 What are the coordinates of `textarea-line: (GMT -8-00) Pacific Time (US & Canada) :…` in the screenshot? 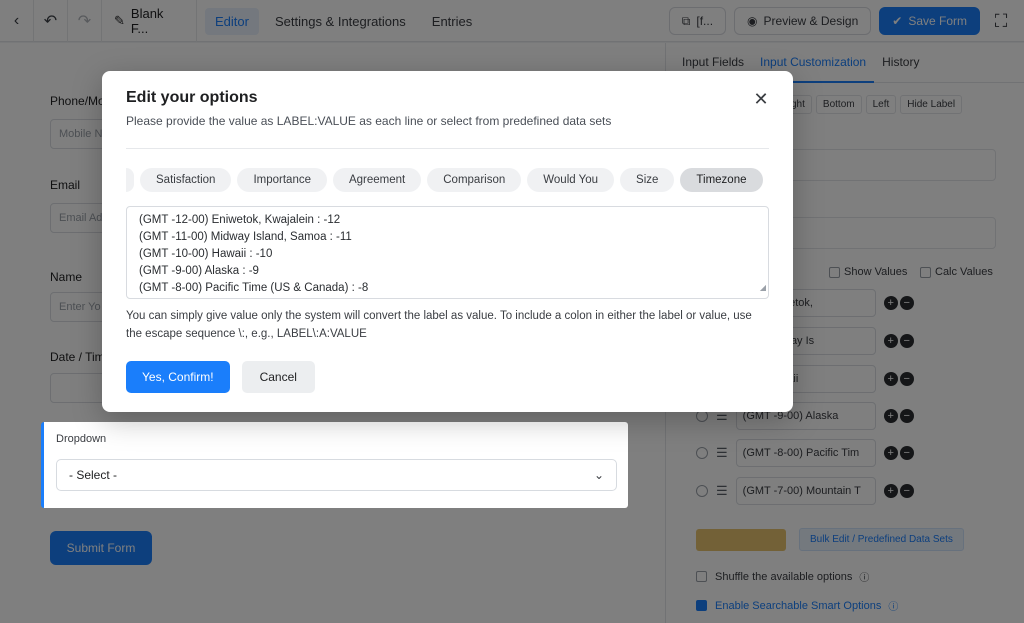 It's located at (254, 288).